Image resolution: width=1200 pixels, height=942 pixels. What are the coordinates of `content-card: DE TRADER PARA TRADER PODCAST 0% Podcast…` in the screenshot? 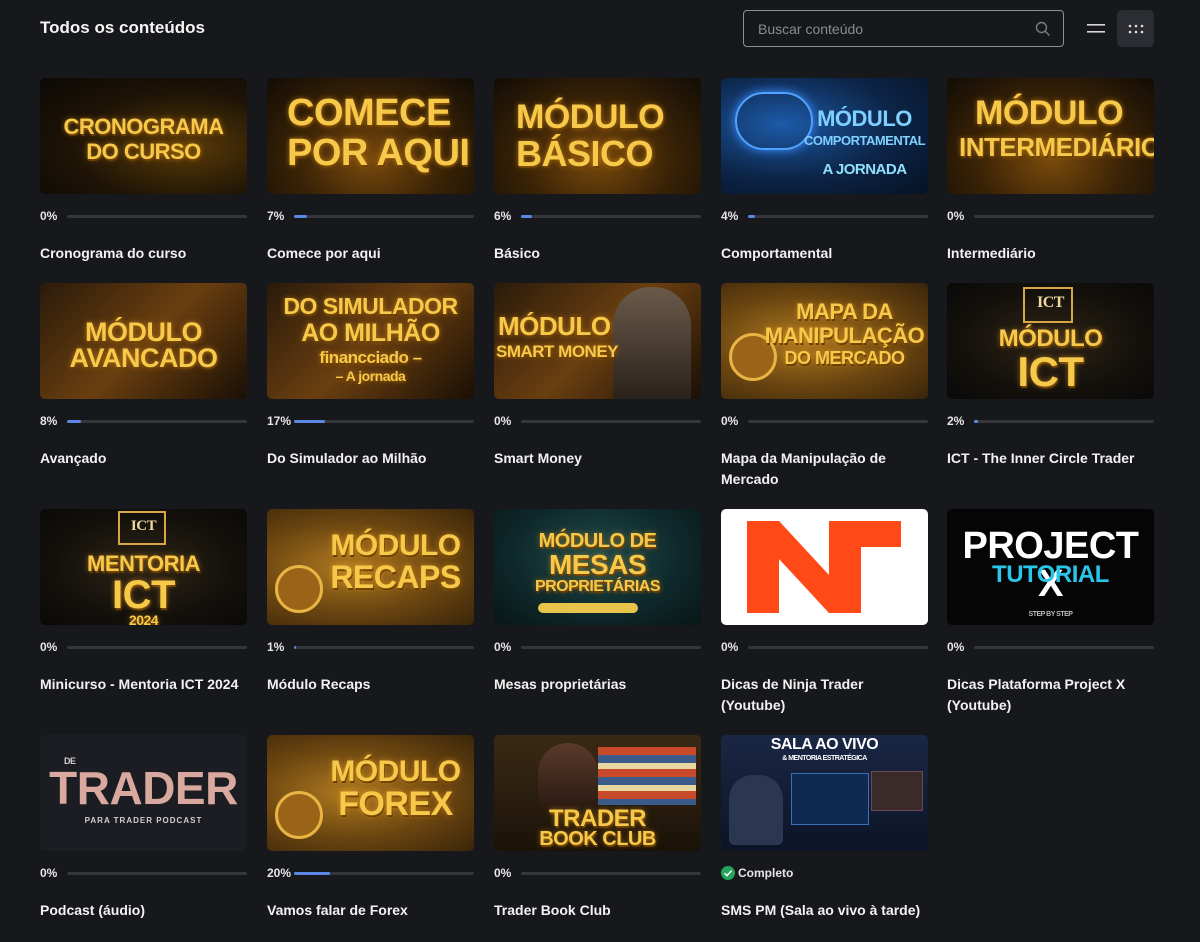 It's located at (143, 826).